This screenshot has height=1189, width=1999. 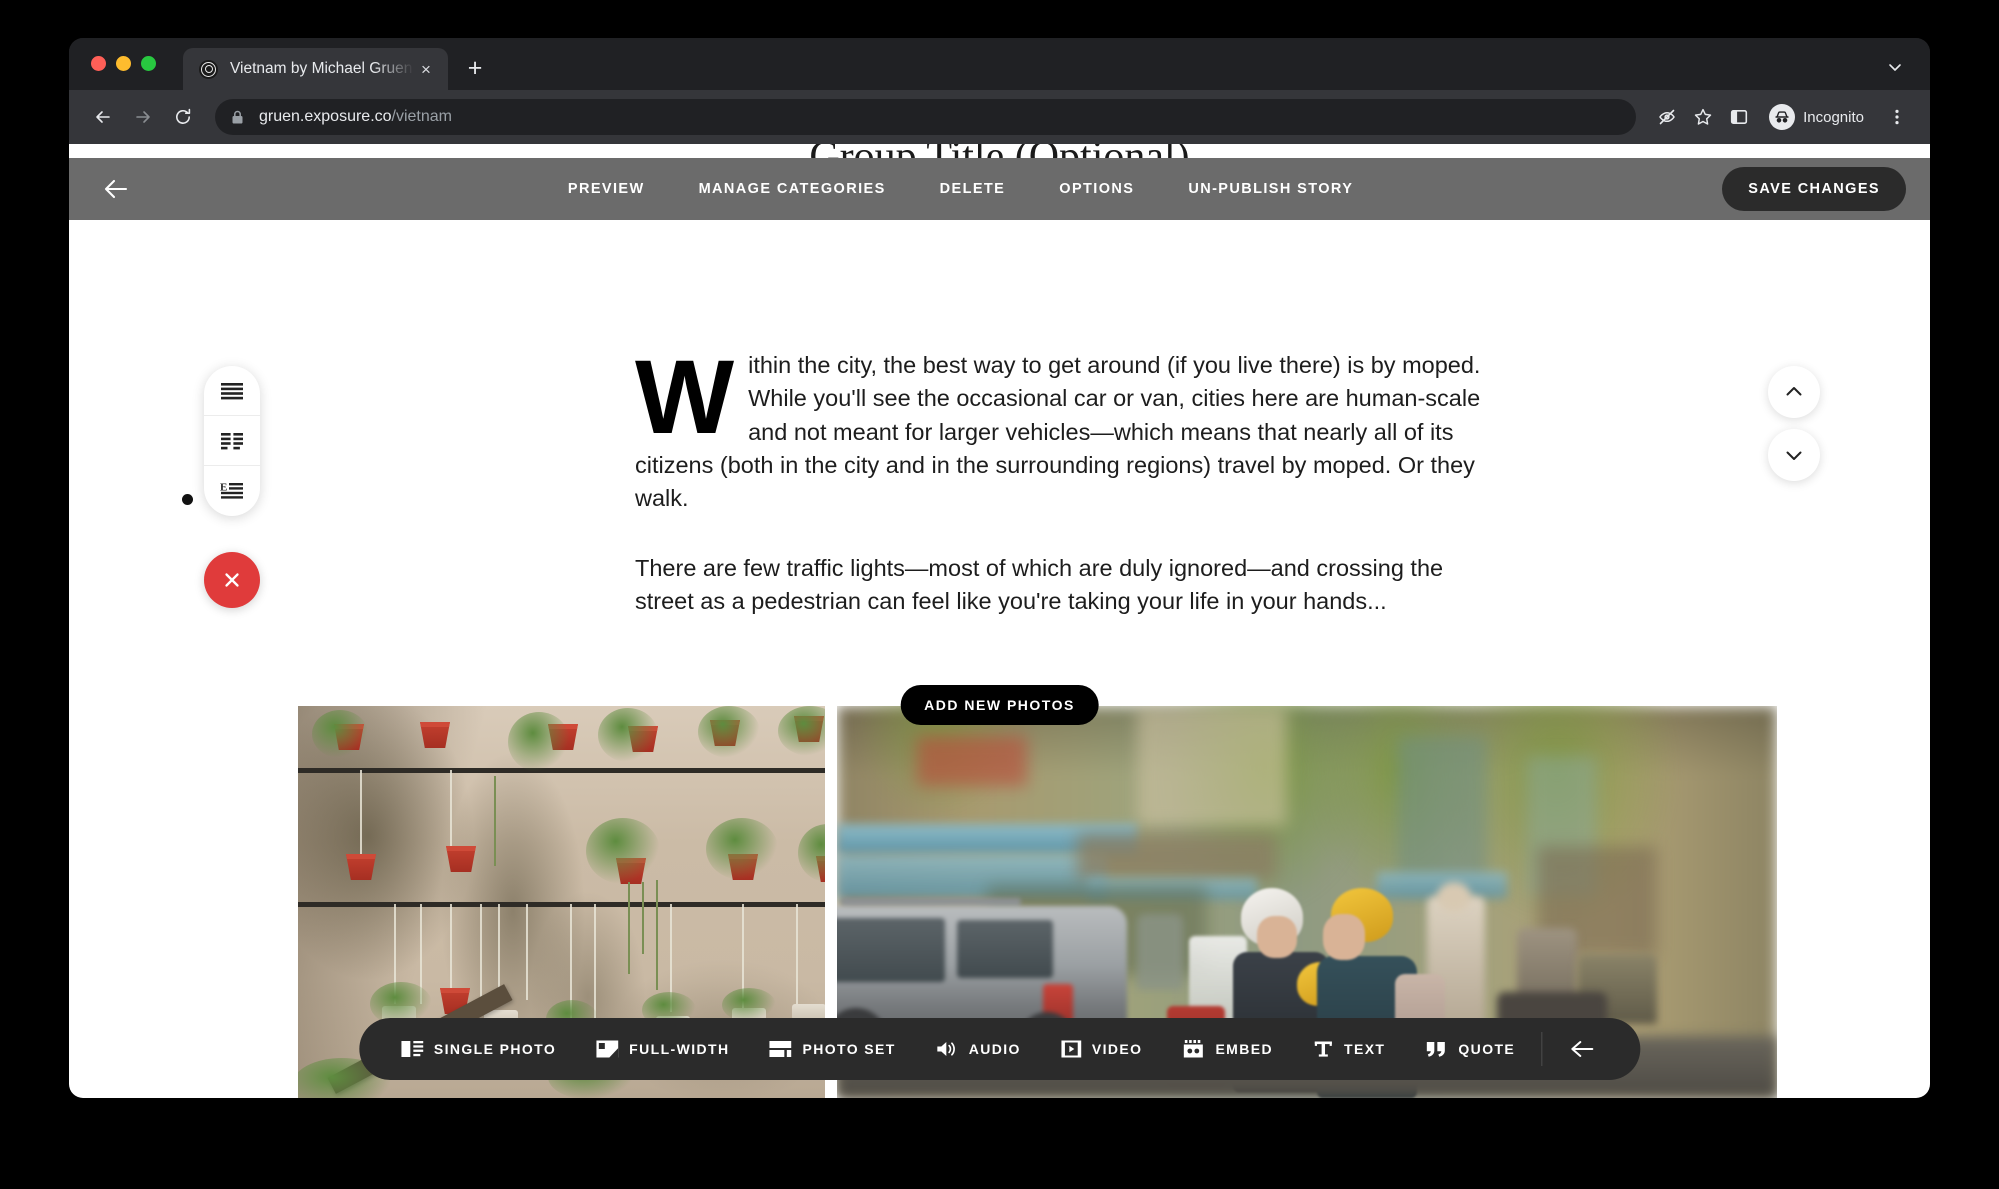 What do you see at coordinates (1244, 1049) in the screenshot?
I see `insert-embed-label: EMBED` at bounding box center [1244, 1049].